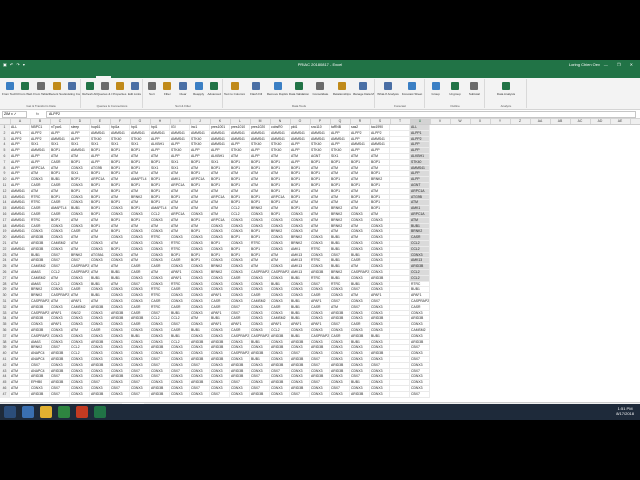 The image size is (640, 480). I want to click on what-if-analysis-icon, so click(388, 86).